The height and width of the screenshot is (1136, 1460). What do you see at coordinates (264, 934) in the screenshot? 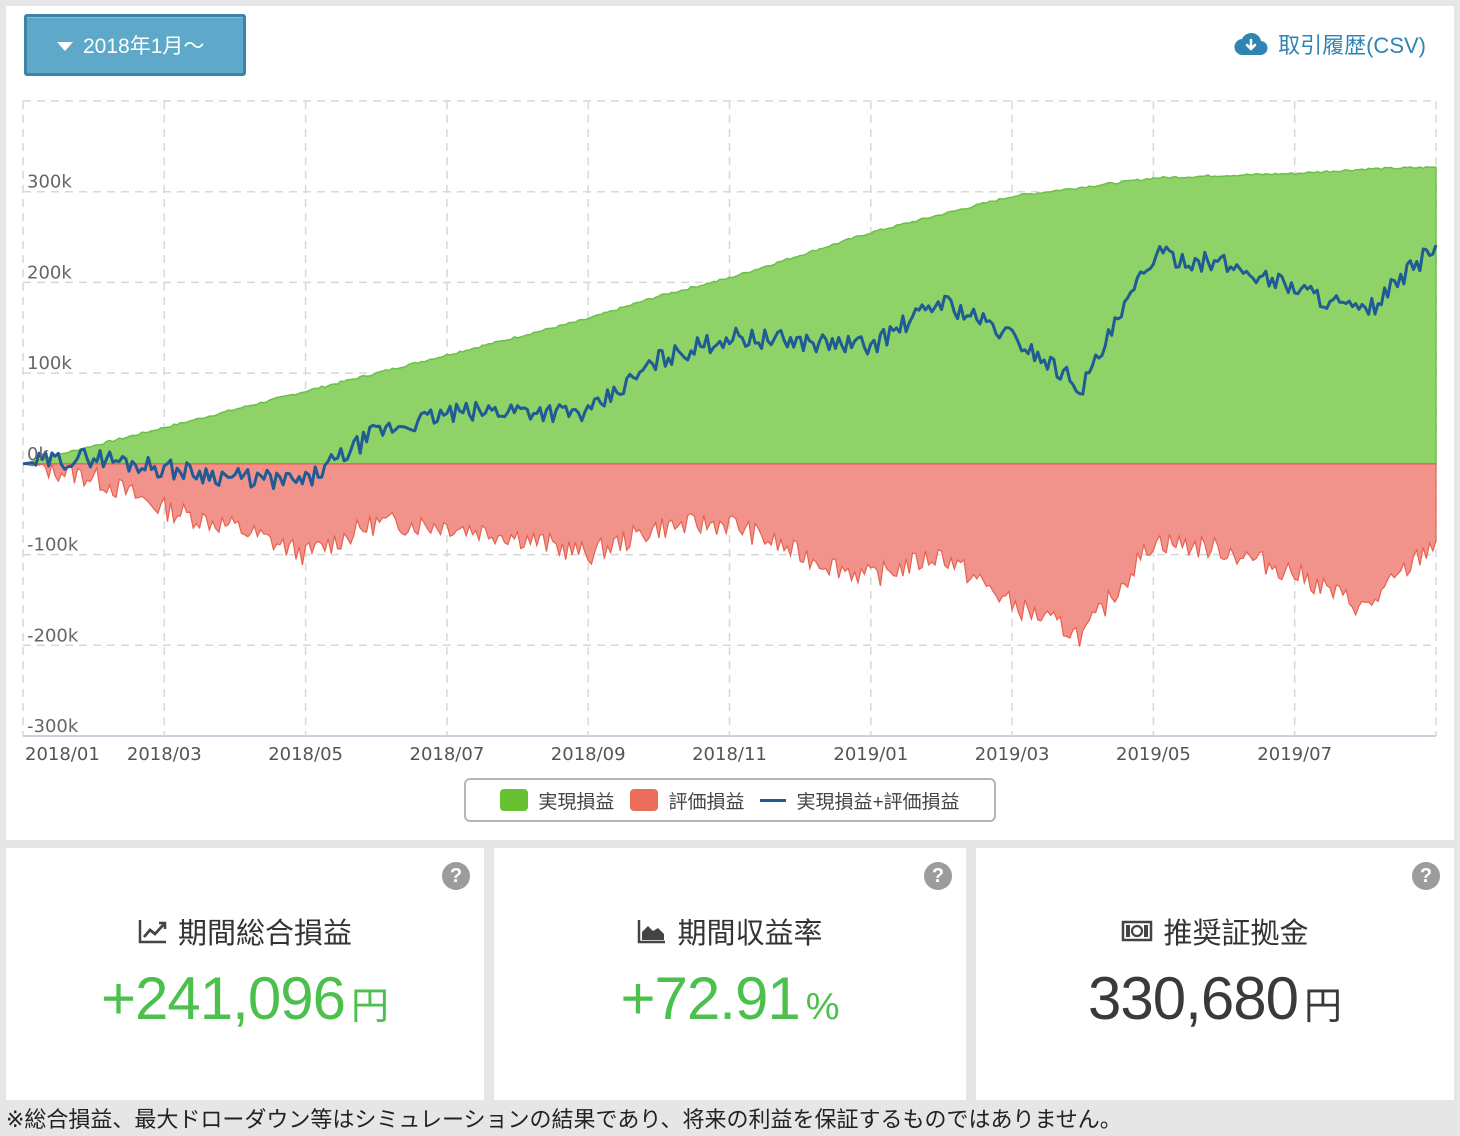
I see `stat-title: 期間総合損益` at bounding box center [264, 934].